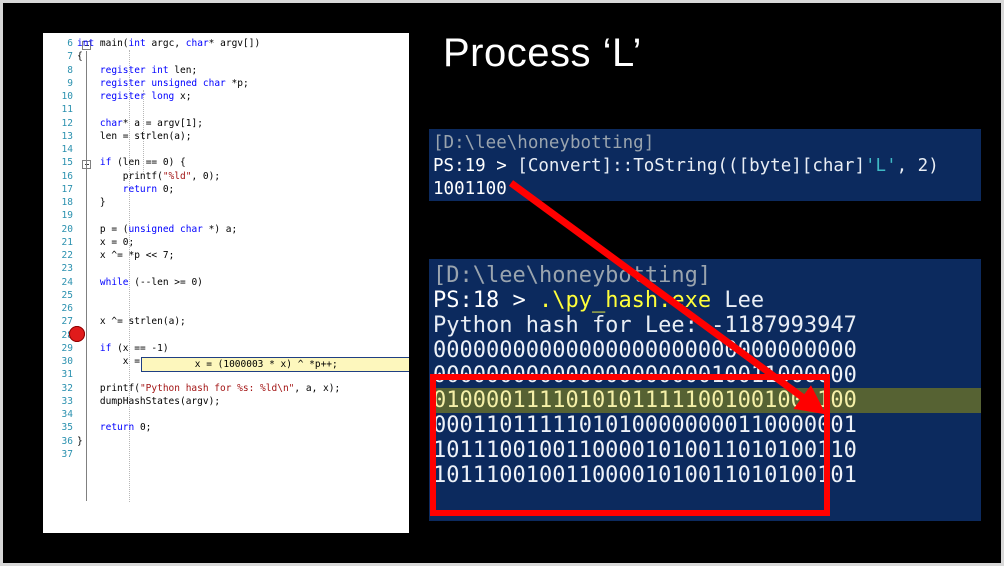 This screenshot has width=1004, height=566. What do you see at coordinates (226, 176) in the screenshot?
I see `code-line: 16 printf("%ld", 0);` at bounding box center [226, 176].